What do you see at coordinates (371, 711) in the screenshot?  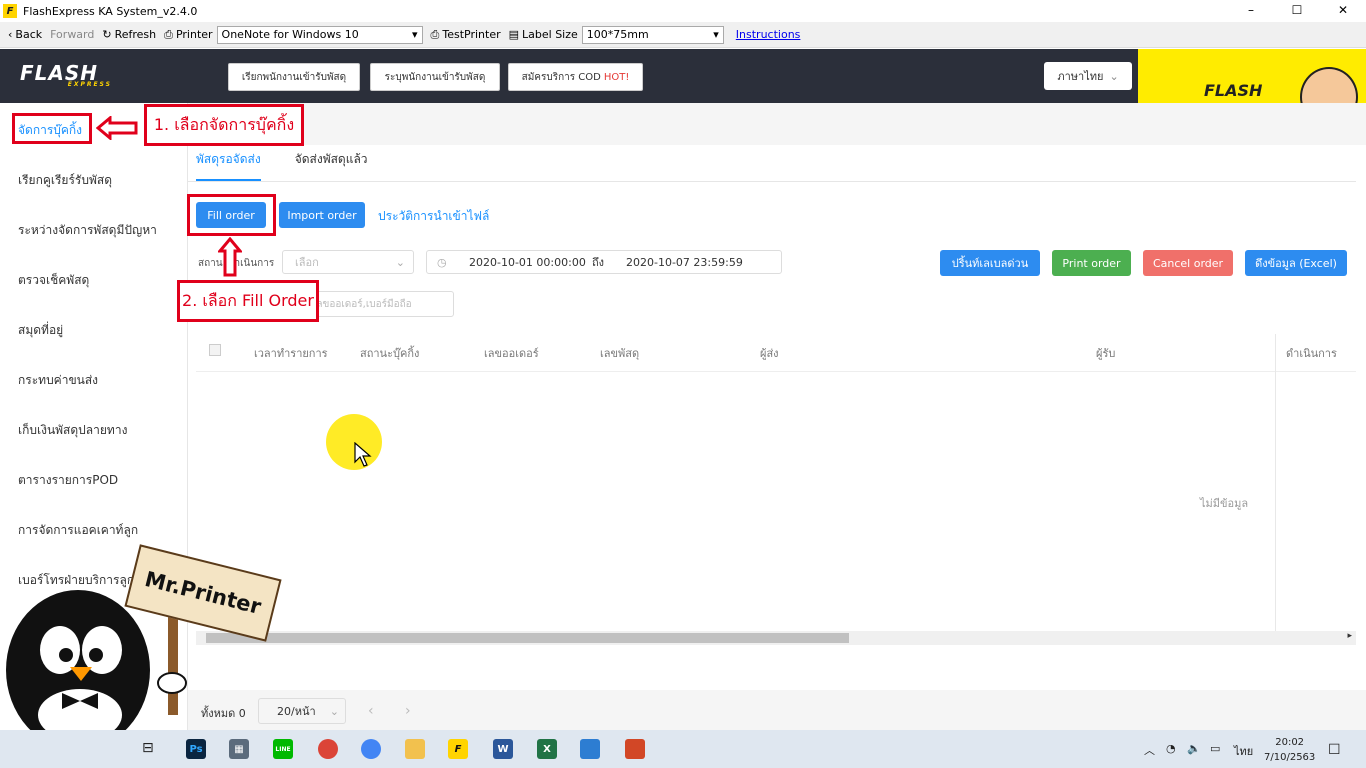 I see `prev-page-button: ‹` at bounding box center [371, 711].